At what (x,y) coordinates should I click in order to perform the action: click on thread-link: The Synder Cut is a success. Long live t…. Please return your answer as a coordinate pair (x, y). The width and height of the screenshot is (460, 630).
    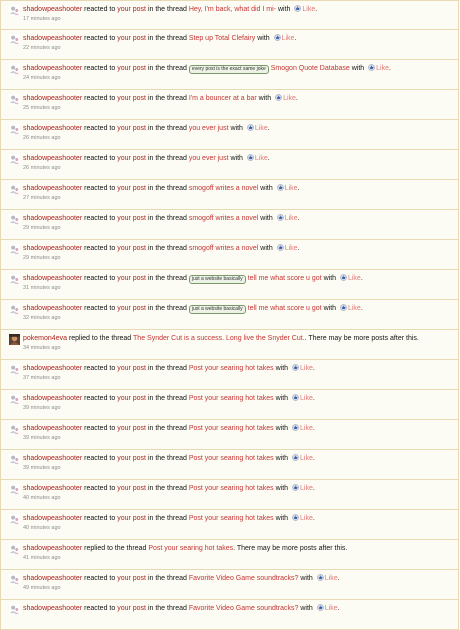
    Looking at the image, I should click on (219, 338).